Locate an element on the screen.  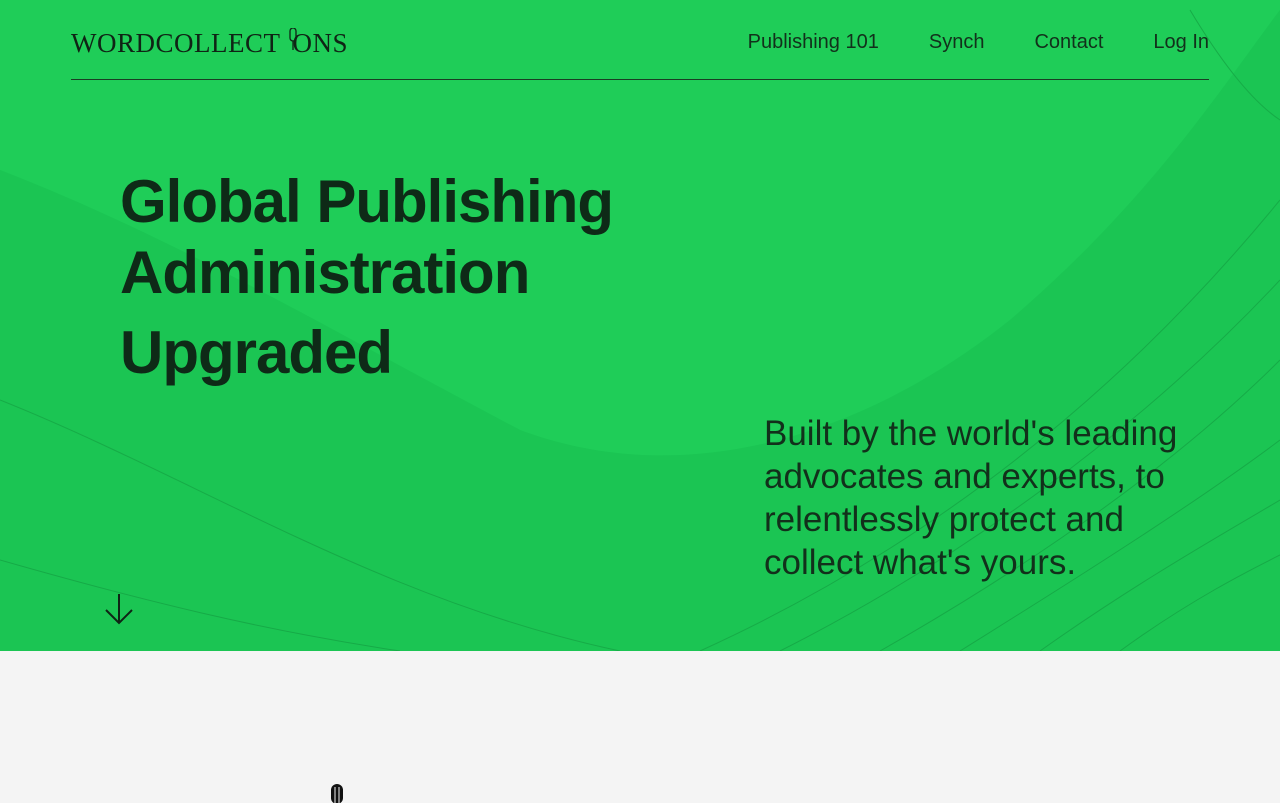
nav-synch: Synch is located at coordinates (957, 42).